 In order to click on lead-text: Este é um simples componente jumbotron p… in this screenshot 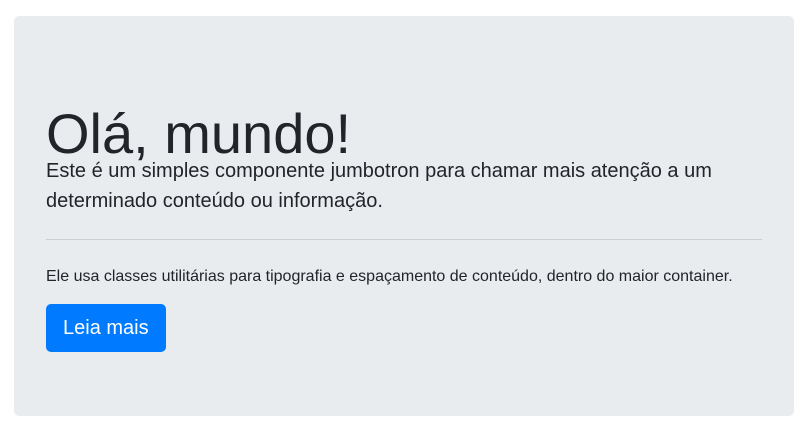, I will do `click(379, 186)`.